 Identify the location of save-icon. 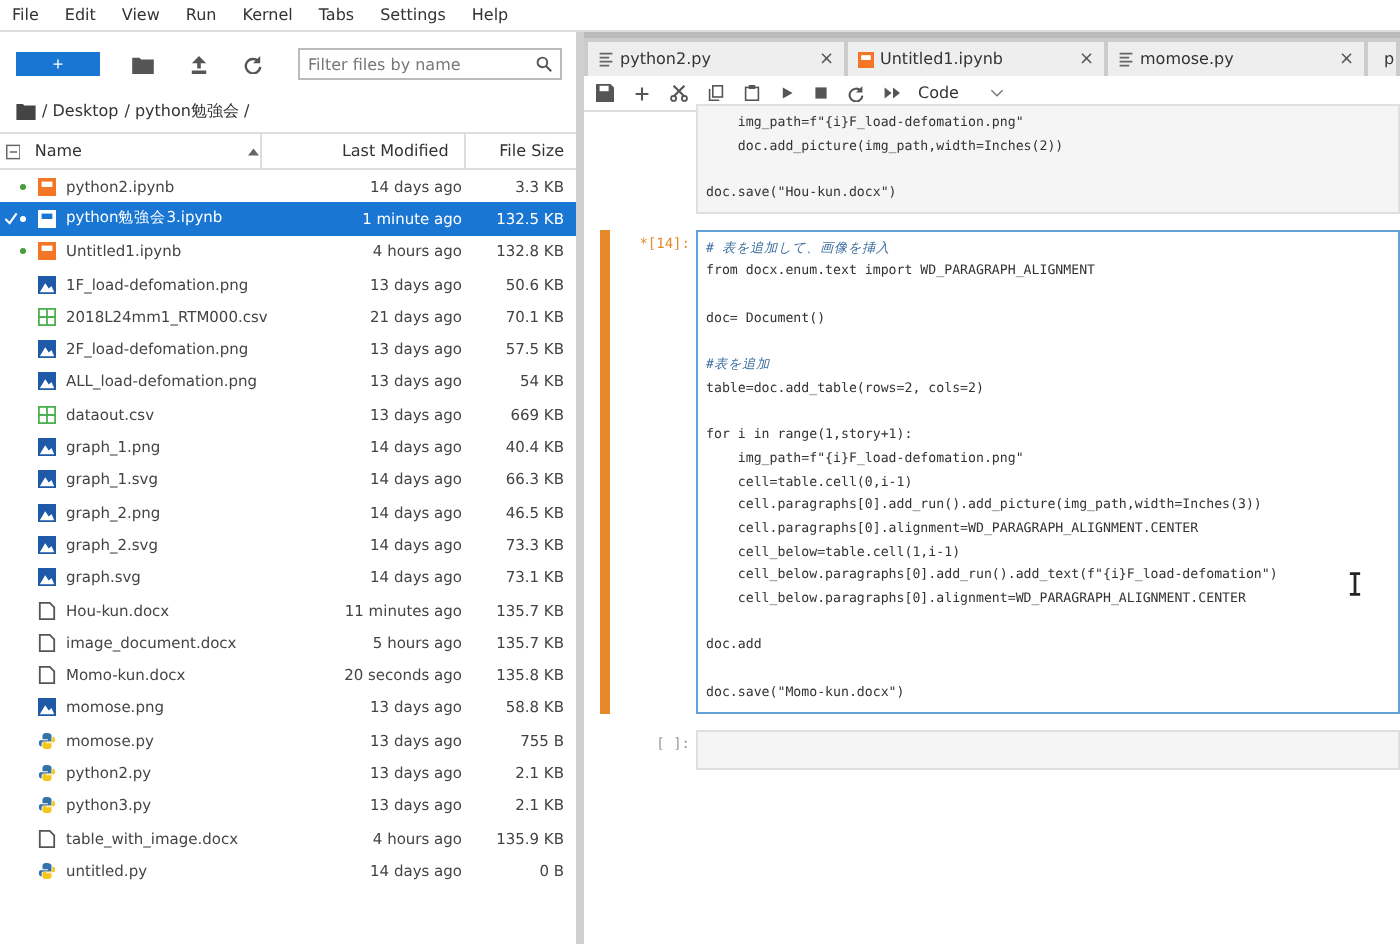
(605, 93).